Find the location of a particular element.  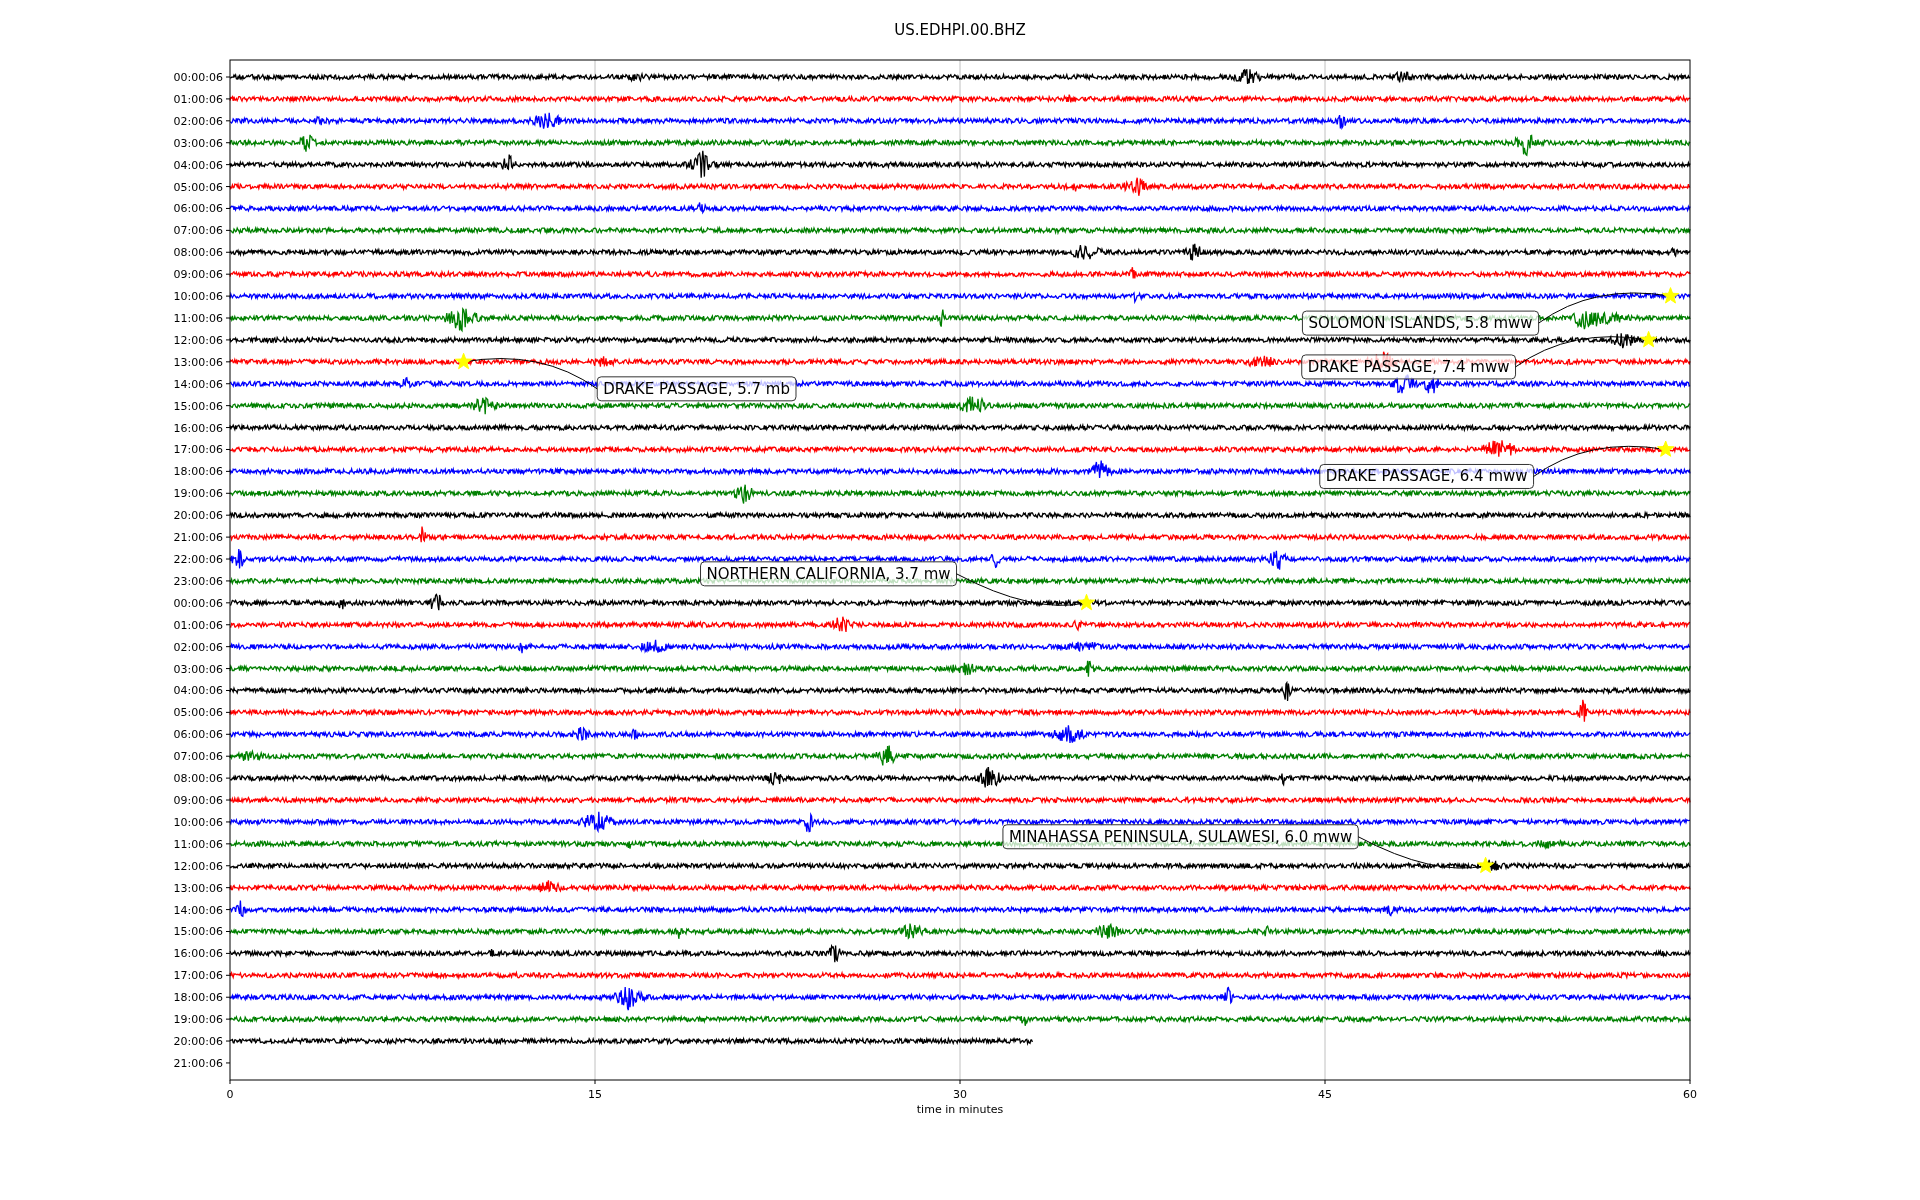

event-label: DRAKE PASSAGE, 6.4 mww is located at coordinates (1427, 476).